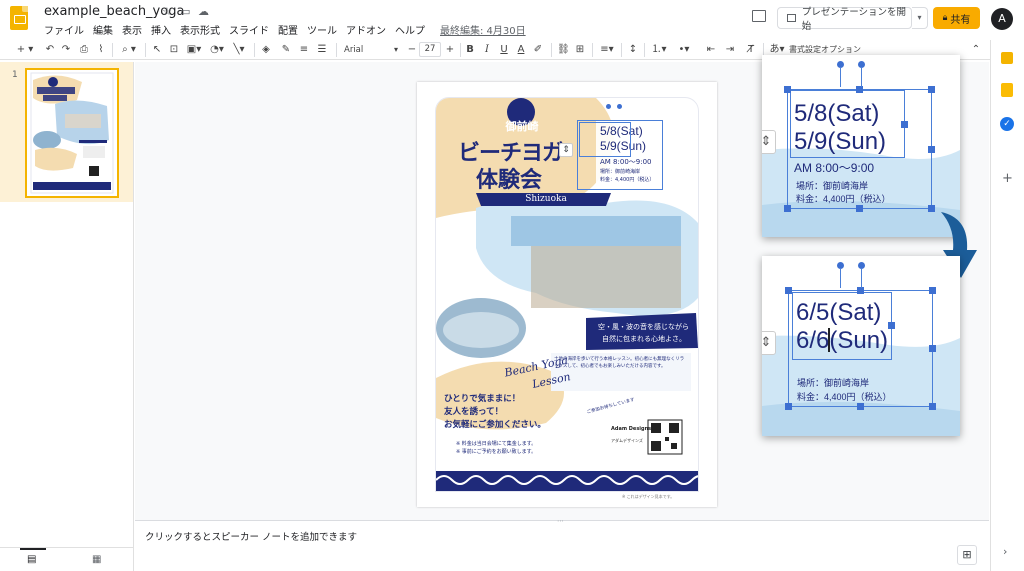 The image size is (1024, 571). I want to click on present-dropdown-button: ▾, so click(920, 18).